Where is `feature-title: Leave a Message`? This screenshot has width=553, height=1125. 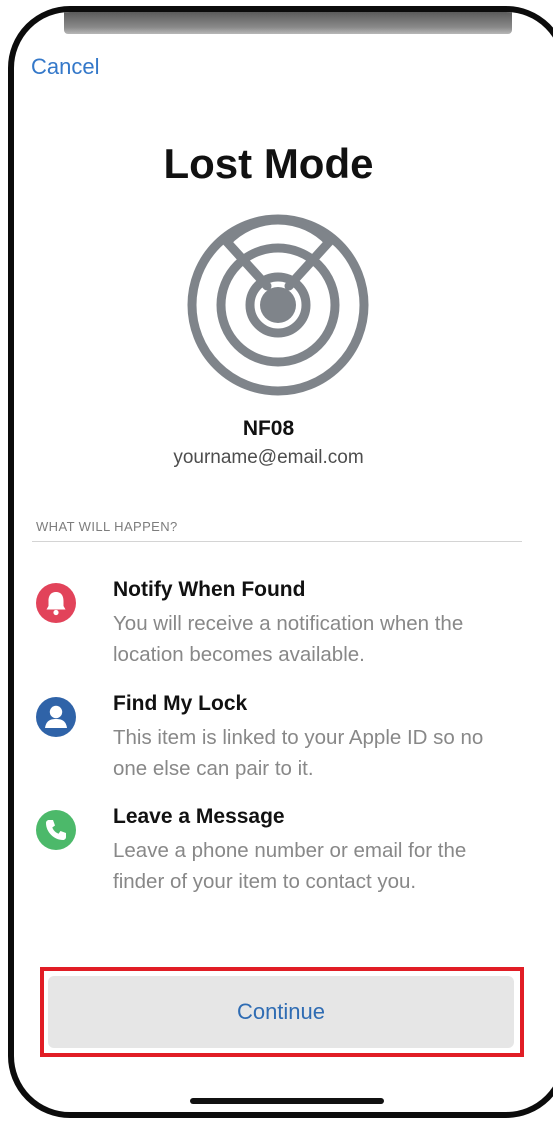
feature-title: Leave a Message is located at coordinates (199, 816).